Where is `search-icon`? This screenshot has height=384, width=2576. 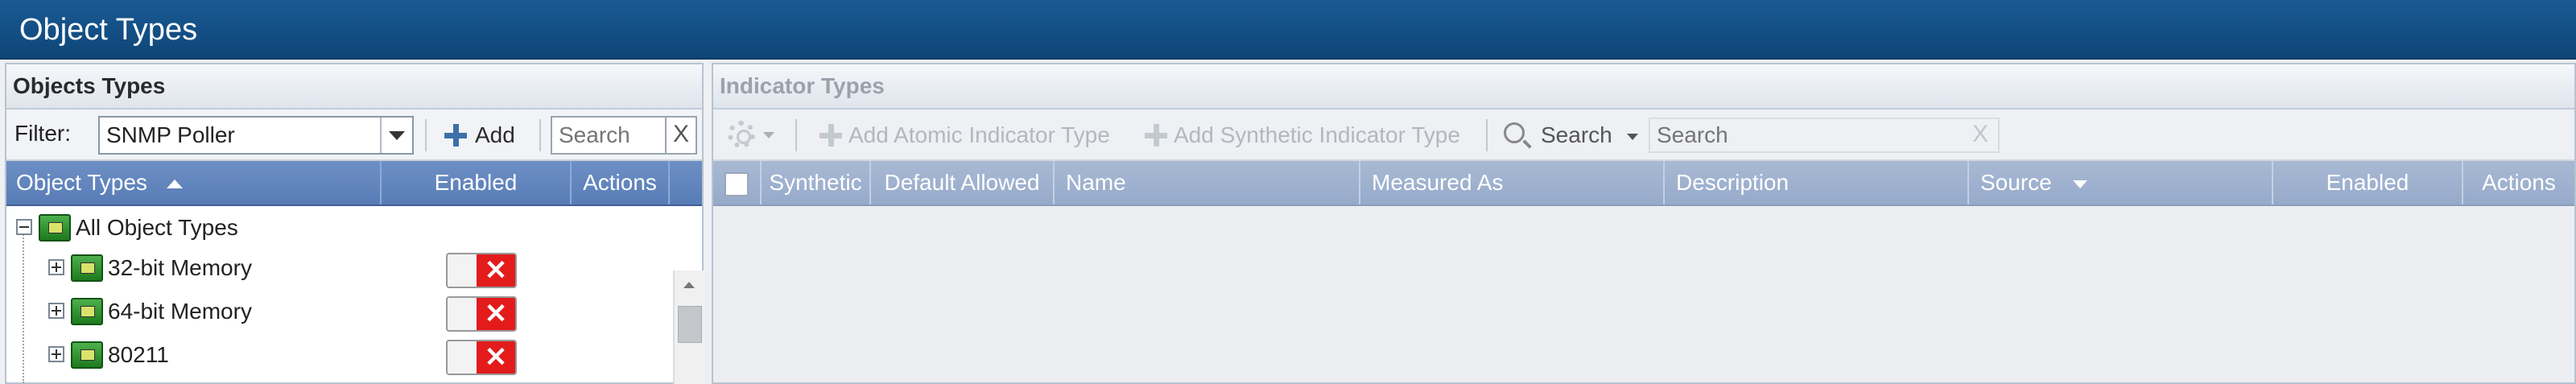
search-icon is located at coordinates (1514, 132).